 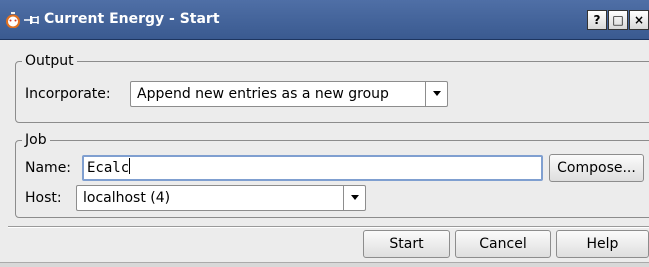 I want to click on name-input: Ecalc, so click(x=312, y=168).